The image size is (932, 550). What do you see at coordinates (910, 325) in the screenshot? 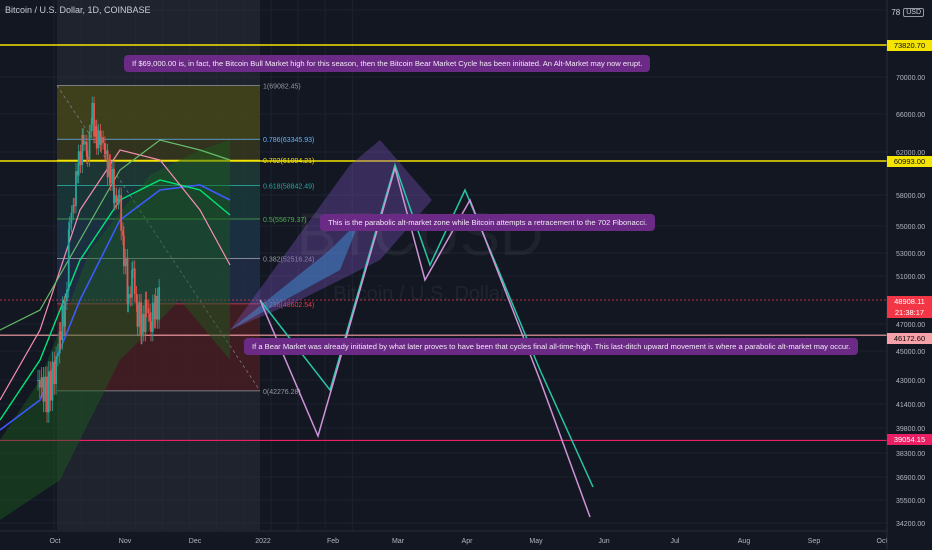
I see `price-axis-label: 47000.00` at bounding box center [910, 325].